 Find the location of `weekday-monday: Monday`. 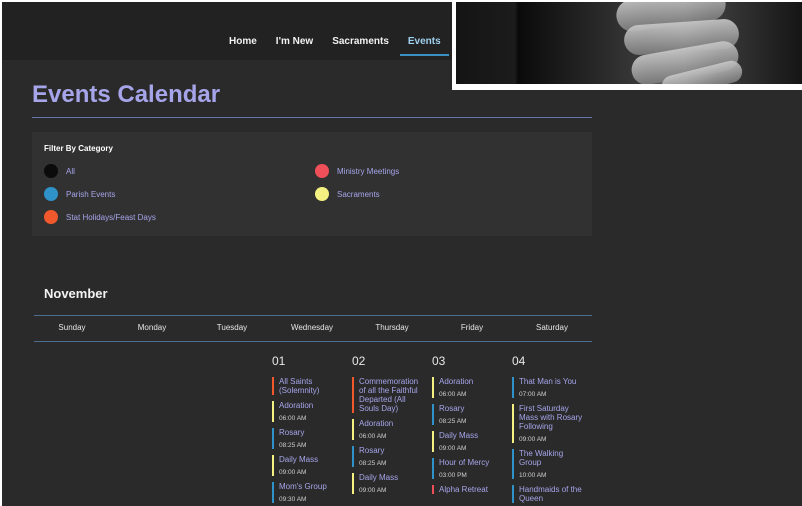

weekday-monday: Monday is located at coordinates (152, 327).